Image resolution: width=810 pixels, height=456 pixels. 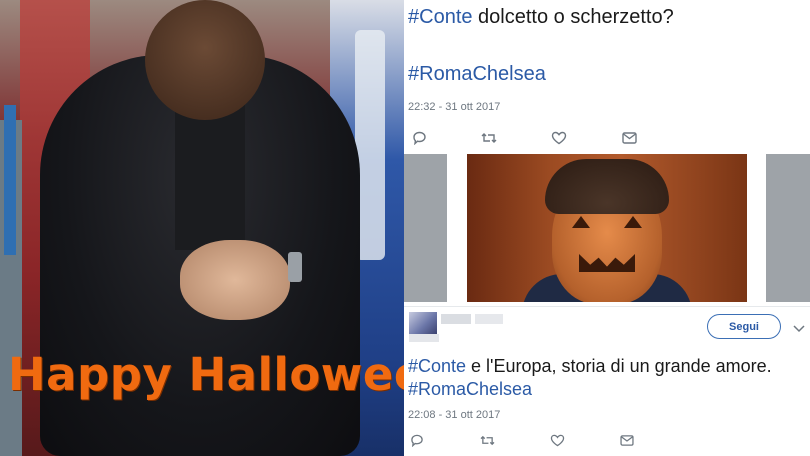 I want to click on man-hands, so click(x=235, y=280).